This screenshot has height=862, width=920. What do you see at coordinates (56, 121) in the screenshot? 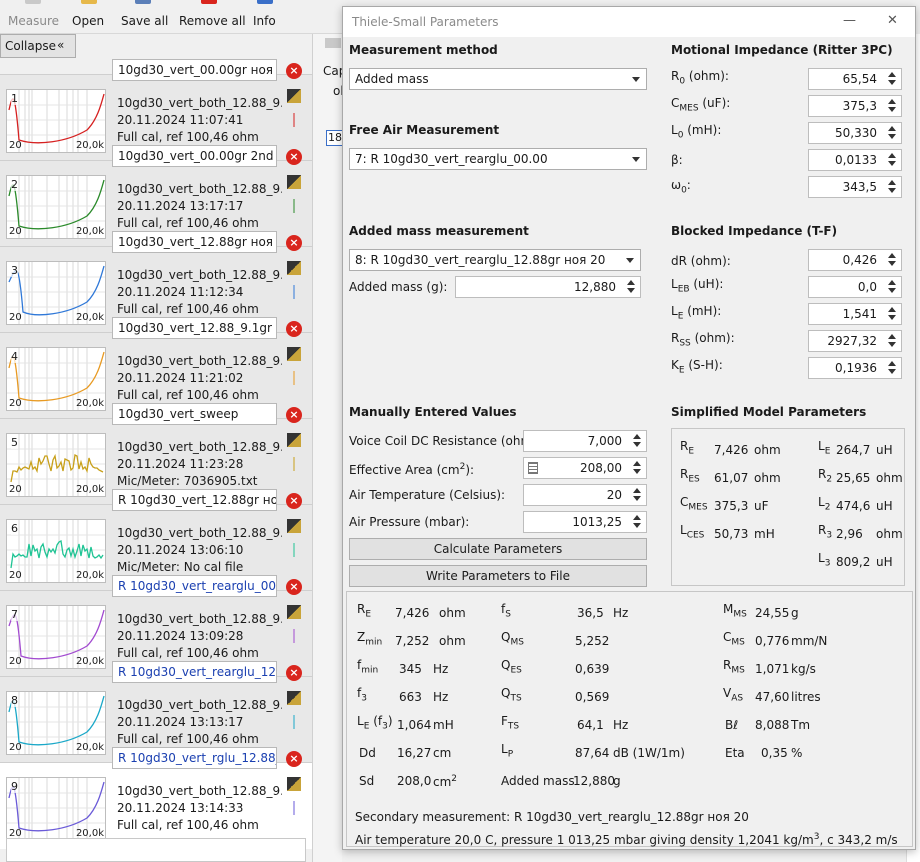
I see `measurement-thumbnail: 1 20 20,0k` at bounding box center [56, 121].